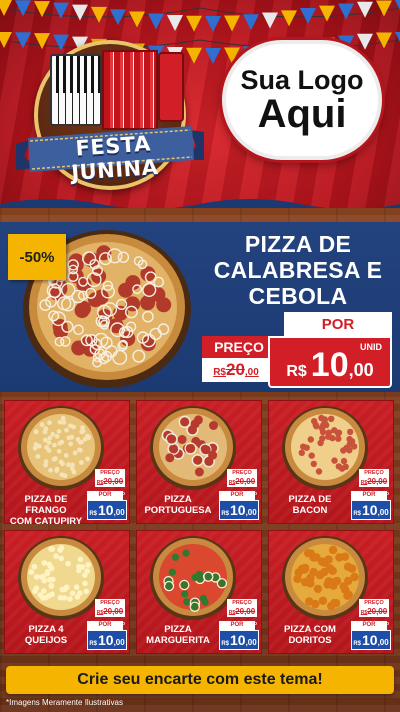  Describe the element at coordinates (37, 257) in the screenshot. I see `discount-badge: -50%` at that location.